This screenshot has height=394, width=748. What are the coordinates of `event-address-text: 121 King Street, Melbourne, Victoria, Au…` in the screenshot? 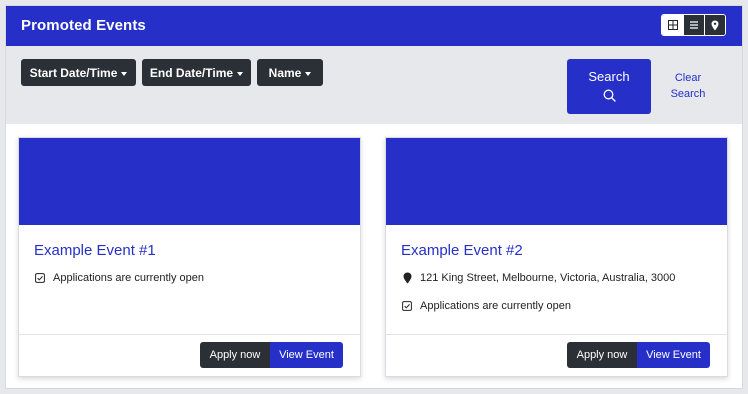 It's located at (548, 278).